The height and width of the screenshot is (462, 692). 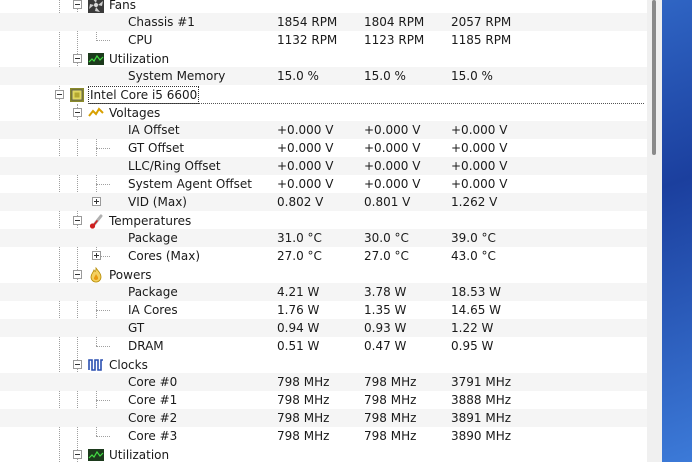 What do you see at coordinates (481, 22) in the screenshot?
I see `sensor-max: 2057 RPM` at bounding box center [481, 22].